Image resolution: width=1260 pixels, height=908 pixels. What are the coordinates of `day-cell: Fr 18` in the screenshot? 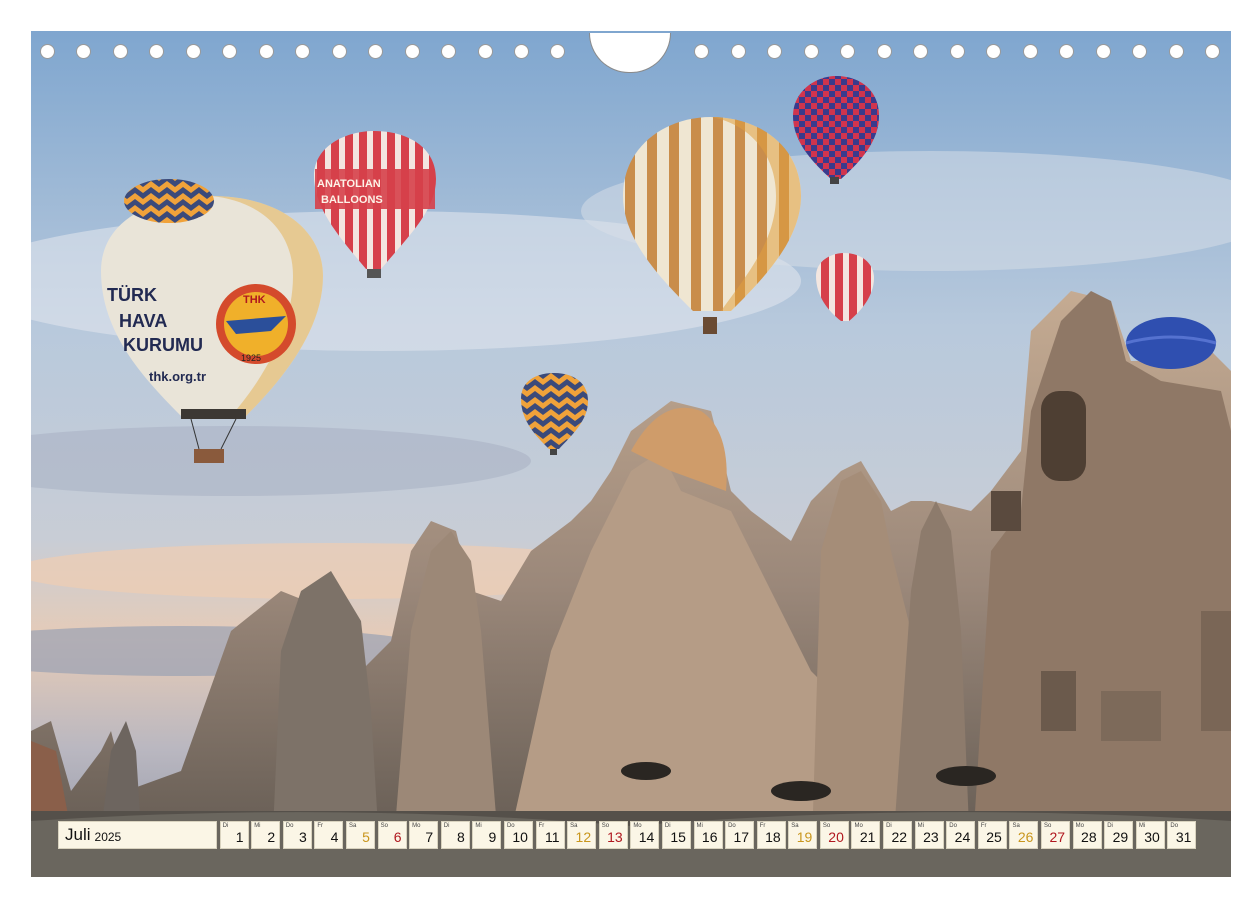 It's located at (771, 835).